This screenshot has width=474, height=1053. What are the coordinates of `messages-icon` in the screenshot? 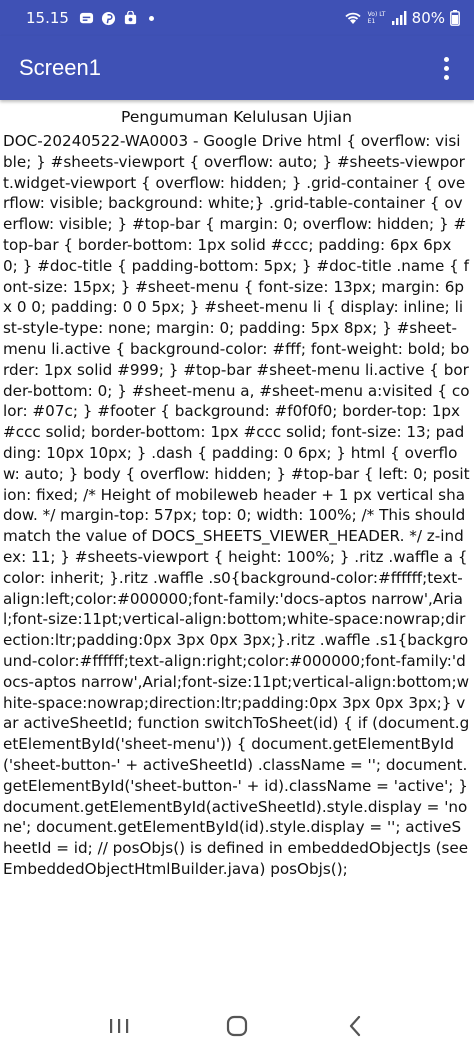 It's located at (87, 18).